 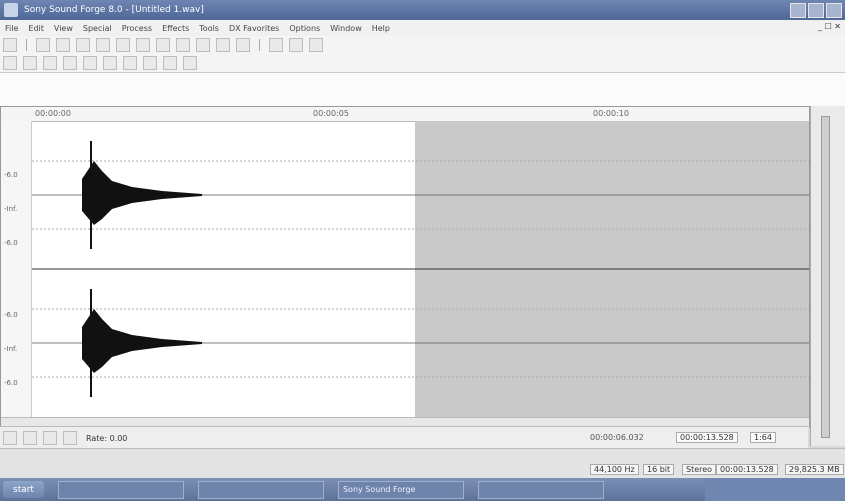 What do you see at coordinates (304, 28) in the screenshot?
I see `menu-options: Options` at bounding box center [304, 28].